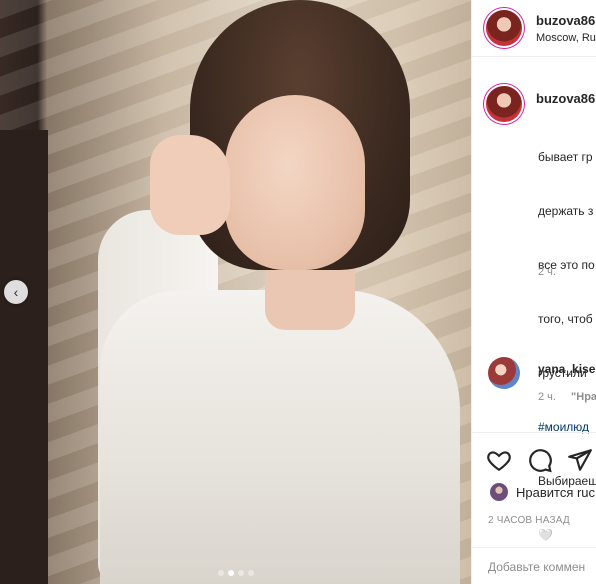  Describe the element at coordinates (580, 460) in the screenshot. I see `share-icon` at that location.